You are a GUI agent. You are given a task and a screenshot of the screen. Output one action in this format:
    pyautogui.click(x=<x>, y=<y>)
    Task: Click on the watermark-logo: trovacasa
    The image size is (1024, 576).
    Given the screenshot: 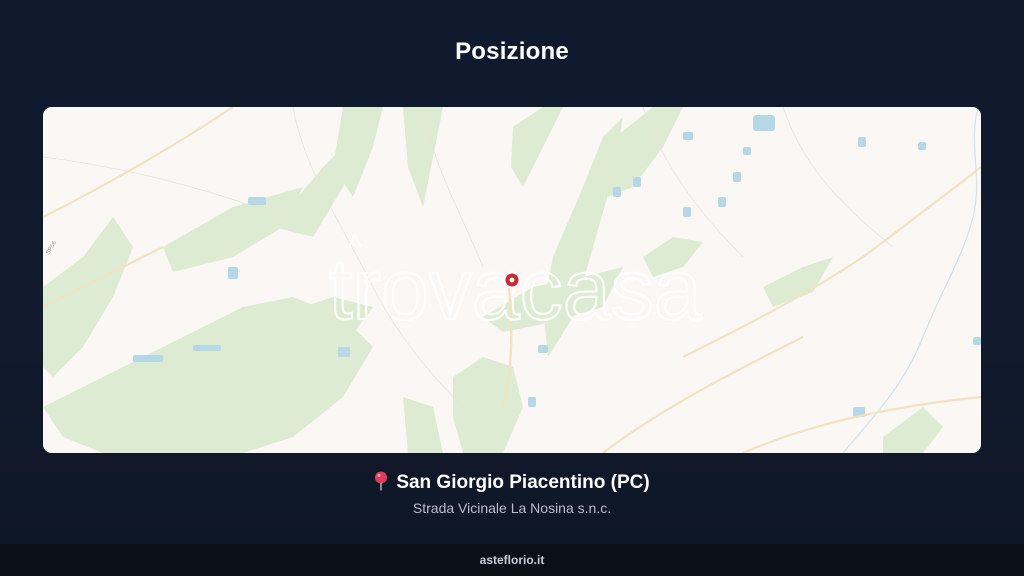 What is the action you would take?
    pyautogui.click(x=515, y=290)
    